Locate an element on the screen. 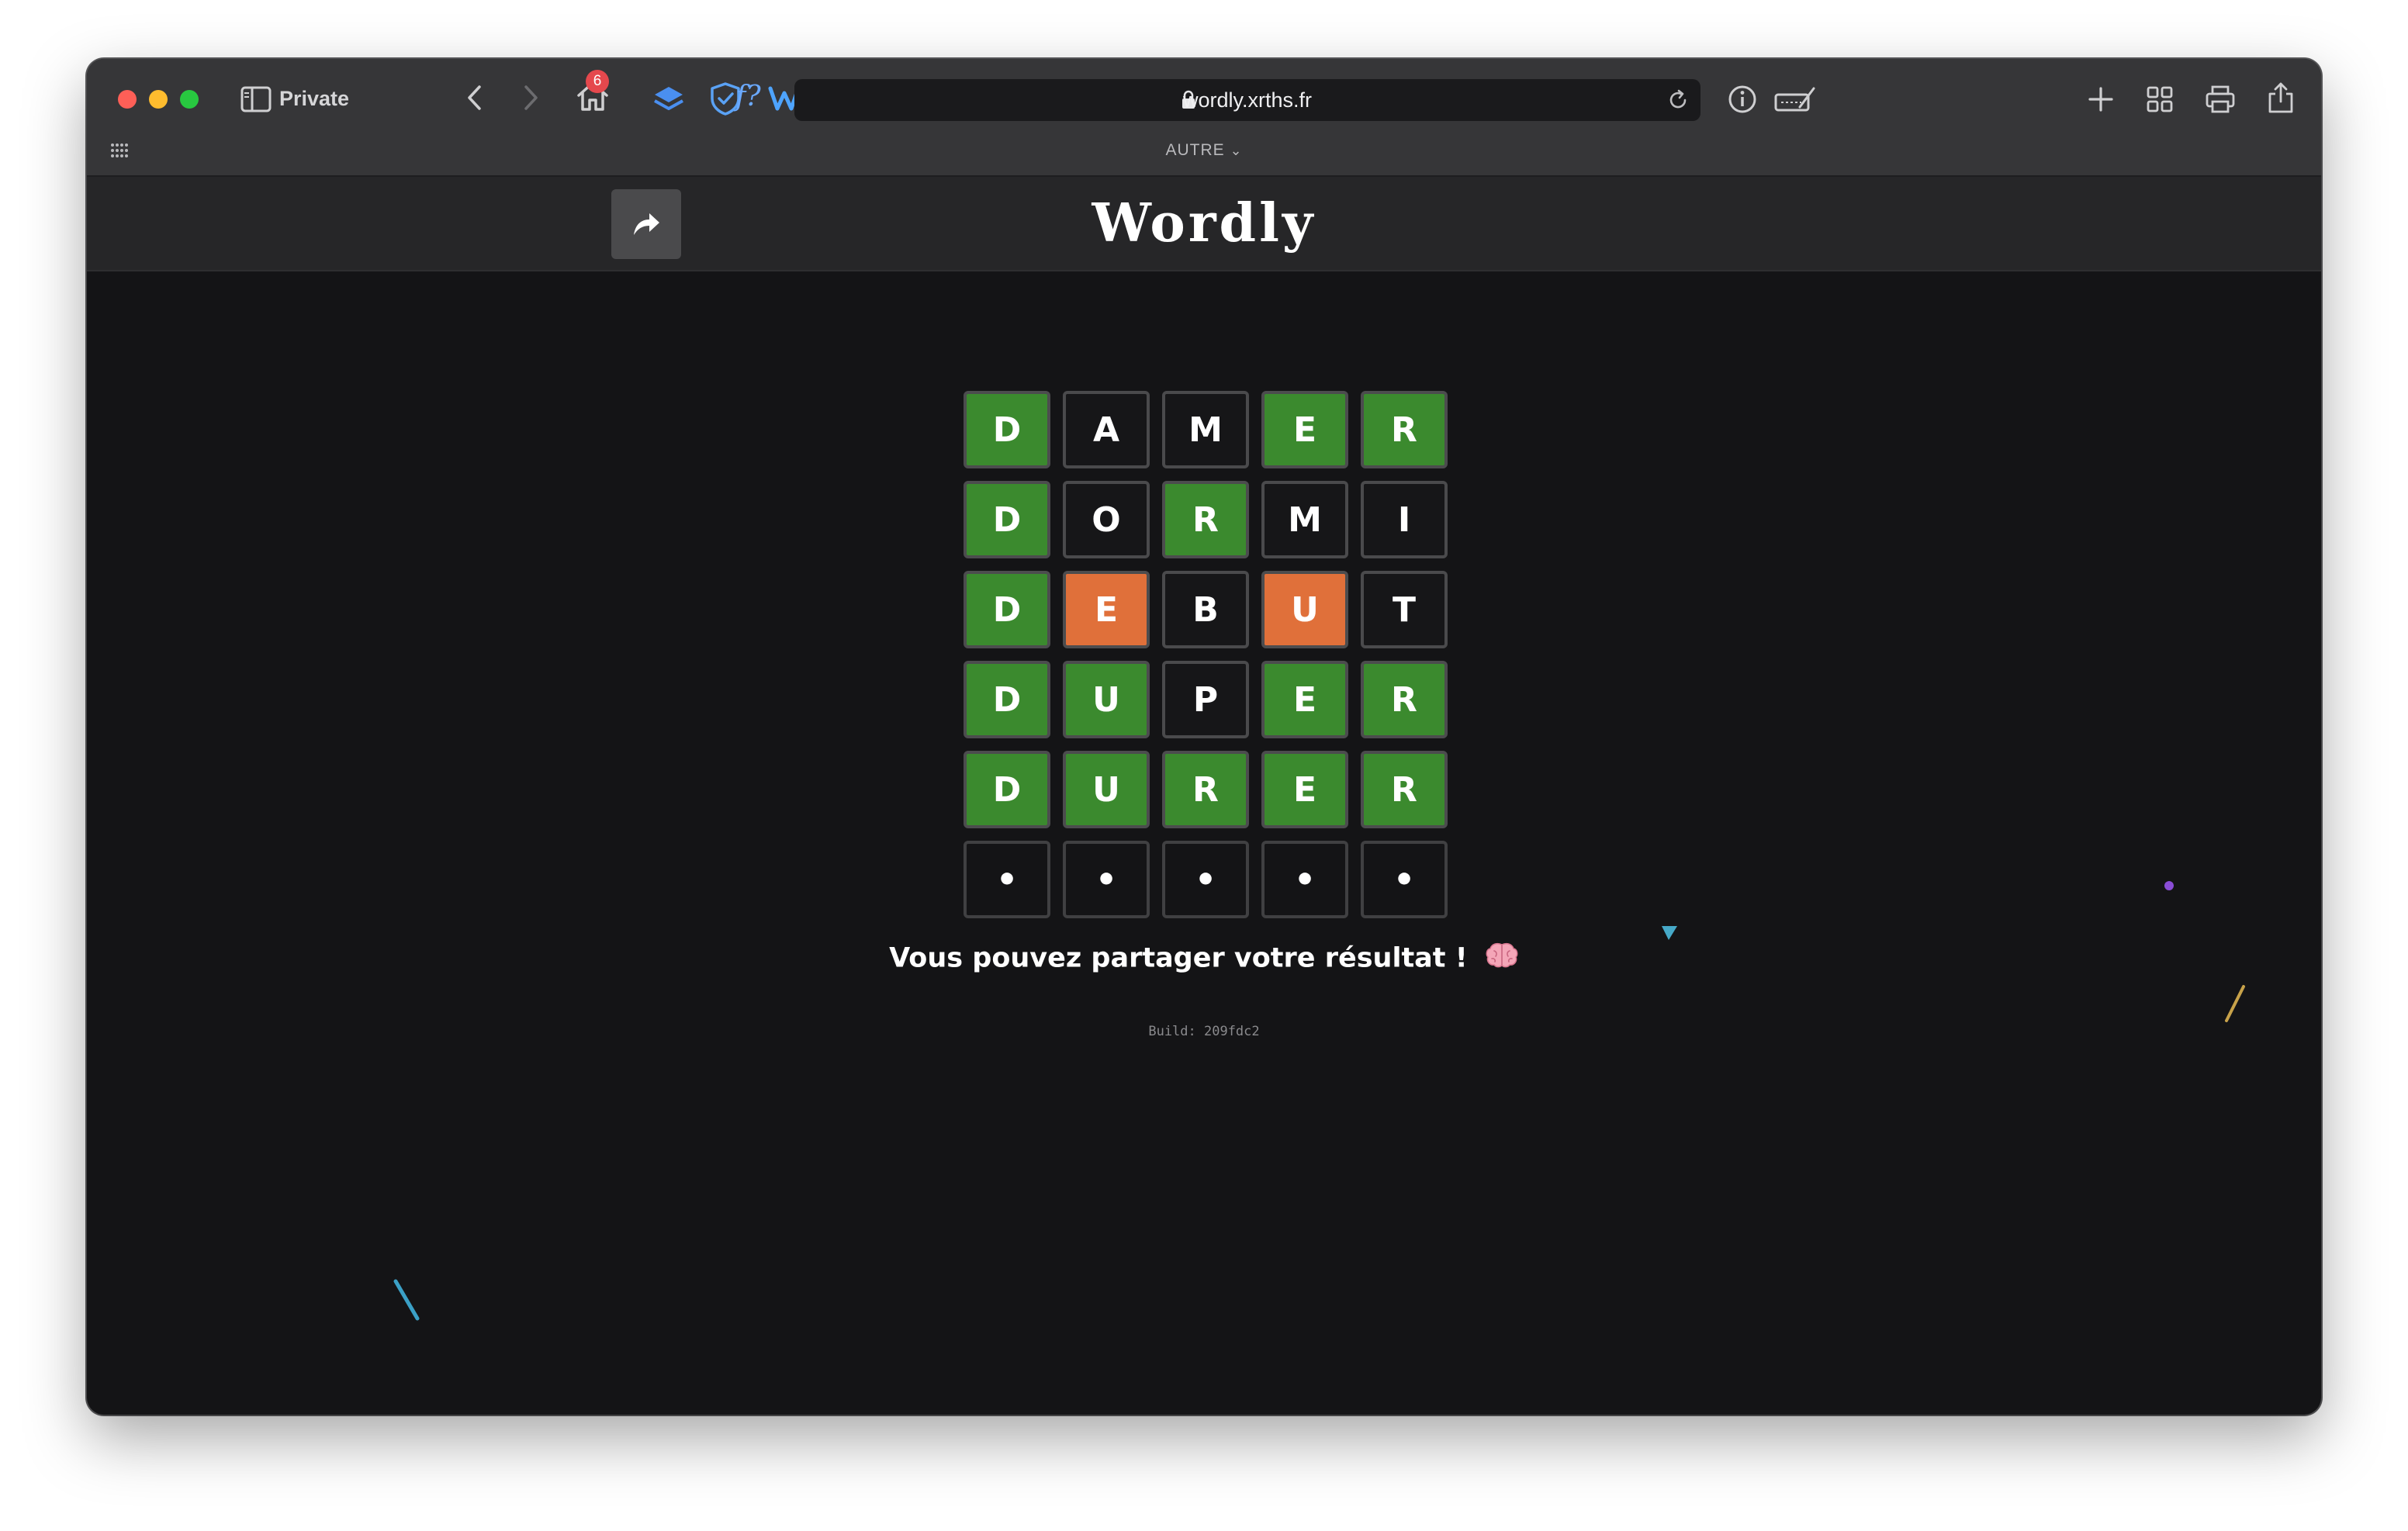 The image size is (2408, 1531). f-extension-icon: f? is located at coordinates (748, 96).